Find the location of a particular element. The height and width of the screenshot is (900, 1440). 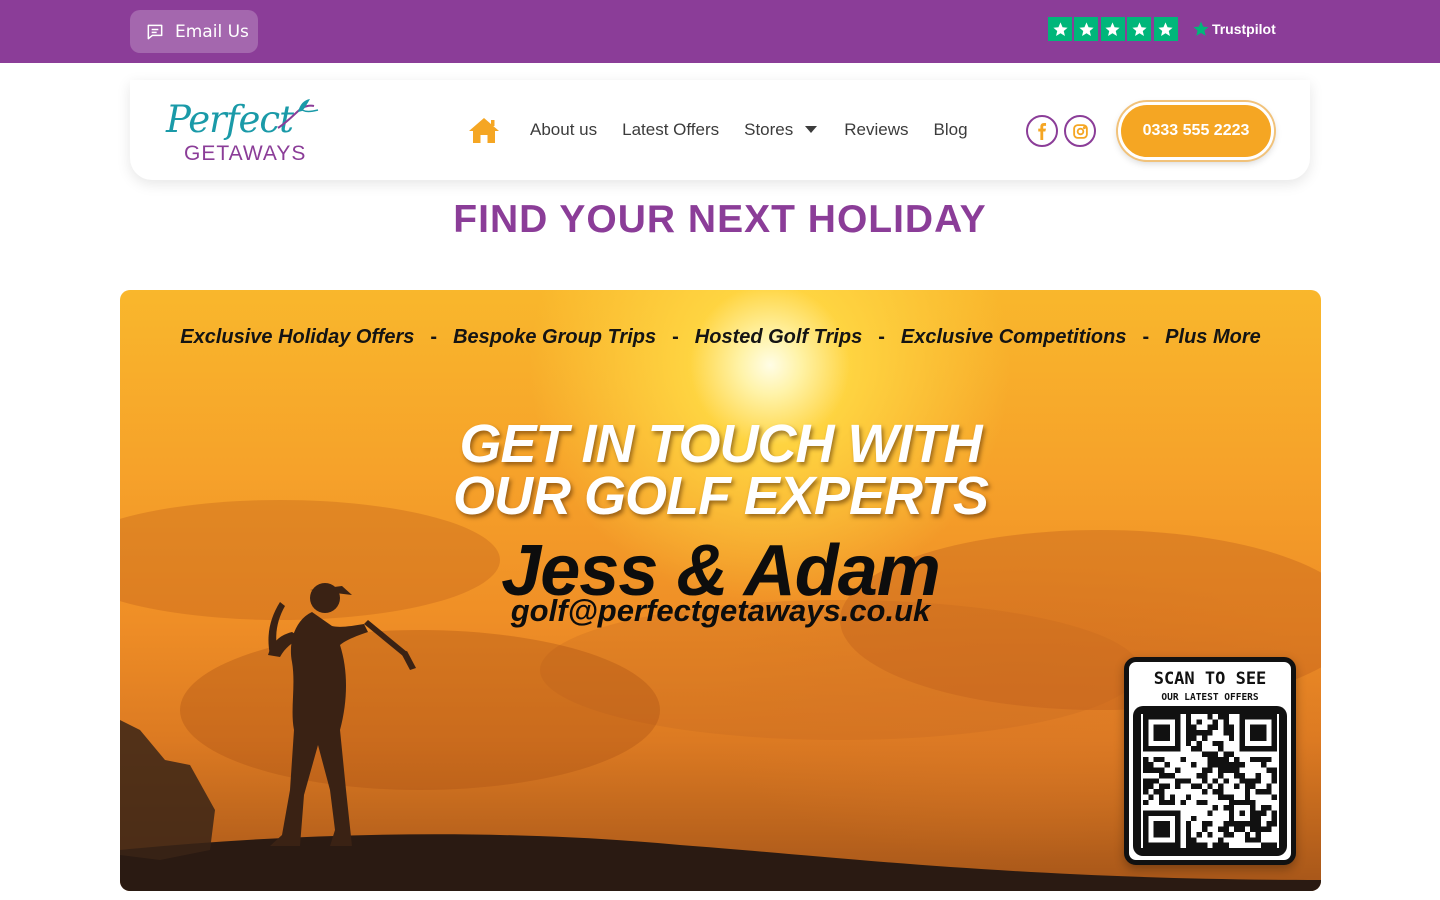

trustpilot-star-icon is located at coordinates (1201, 28).